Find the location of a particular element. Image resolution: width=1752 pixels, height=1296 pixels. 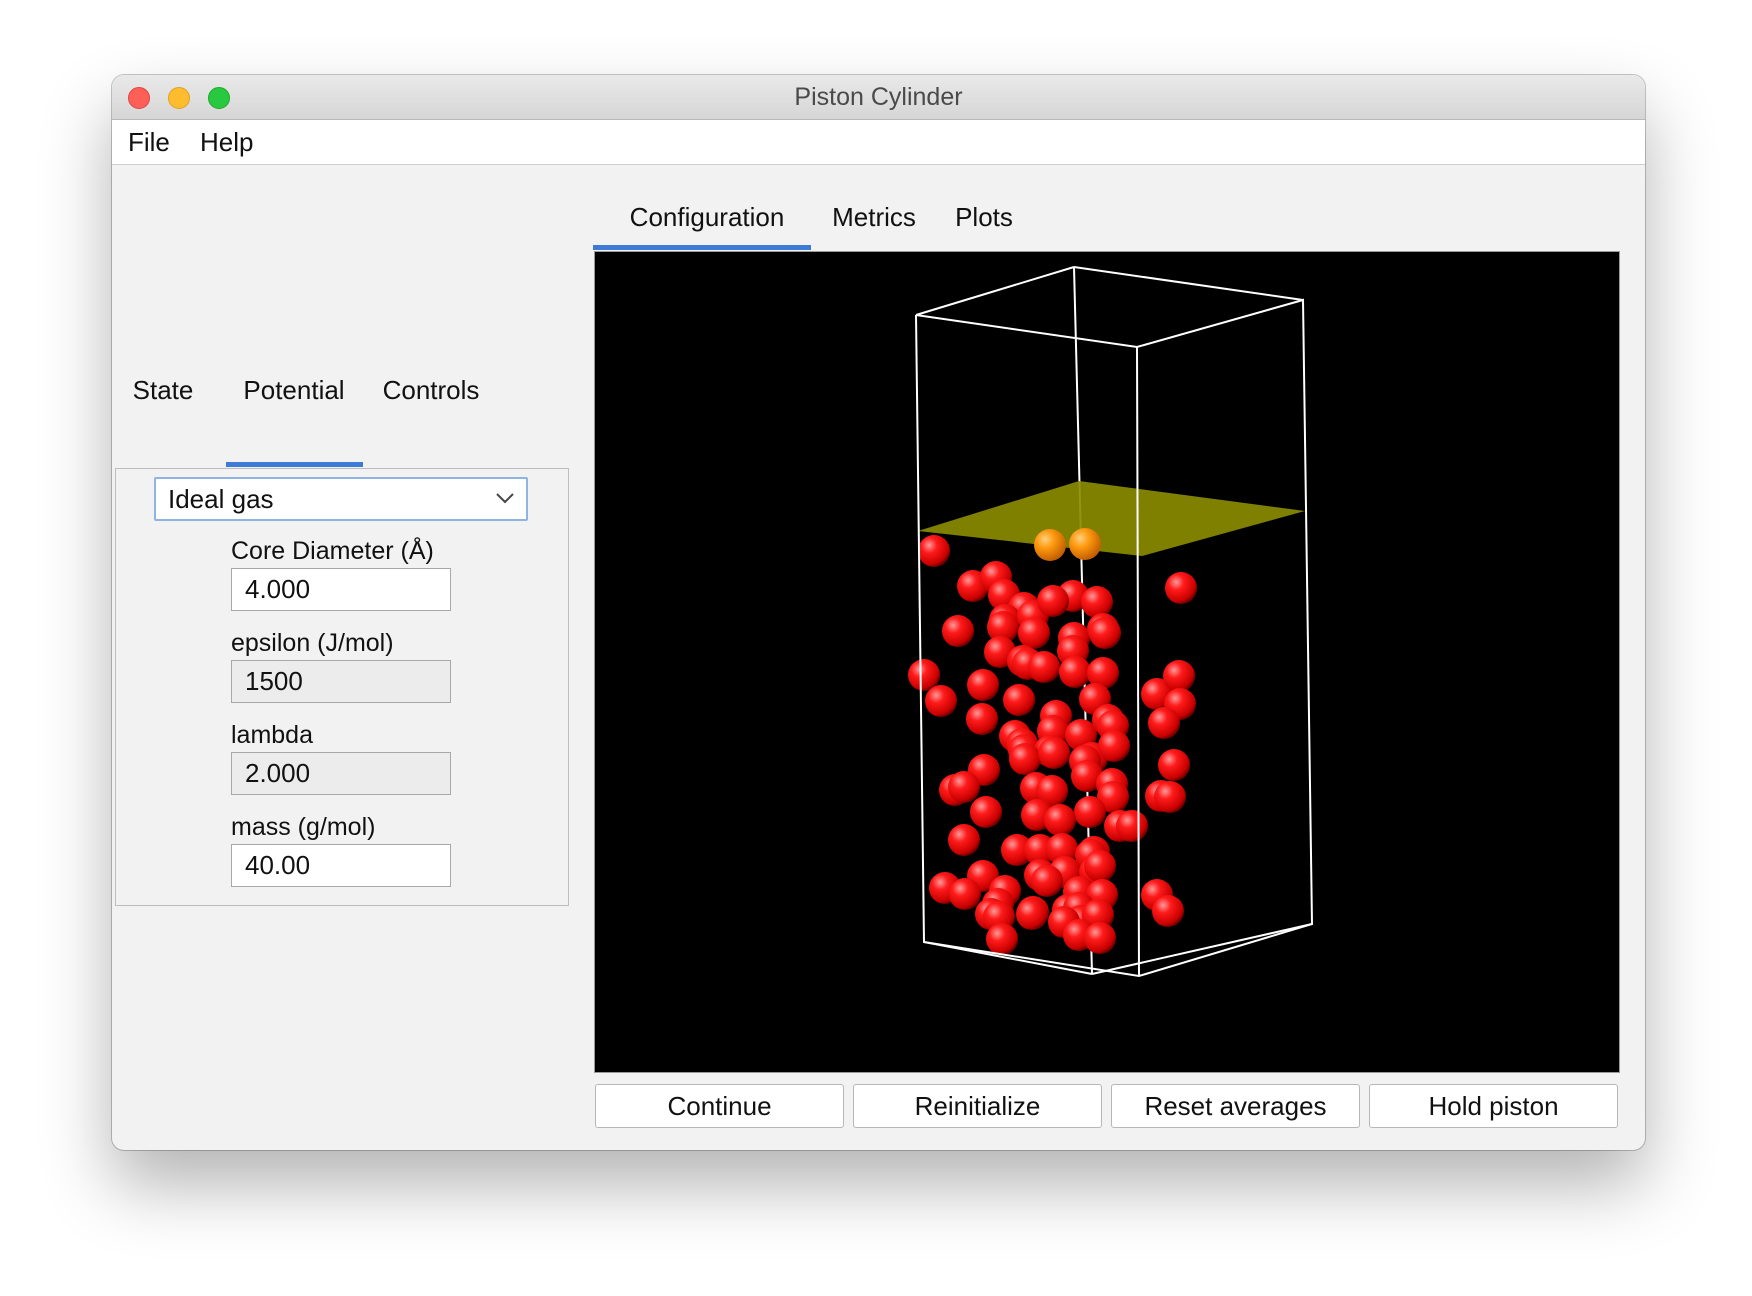

box-edge-front-vertical is located at coordinates (1138, 661).